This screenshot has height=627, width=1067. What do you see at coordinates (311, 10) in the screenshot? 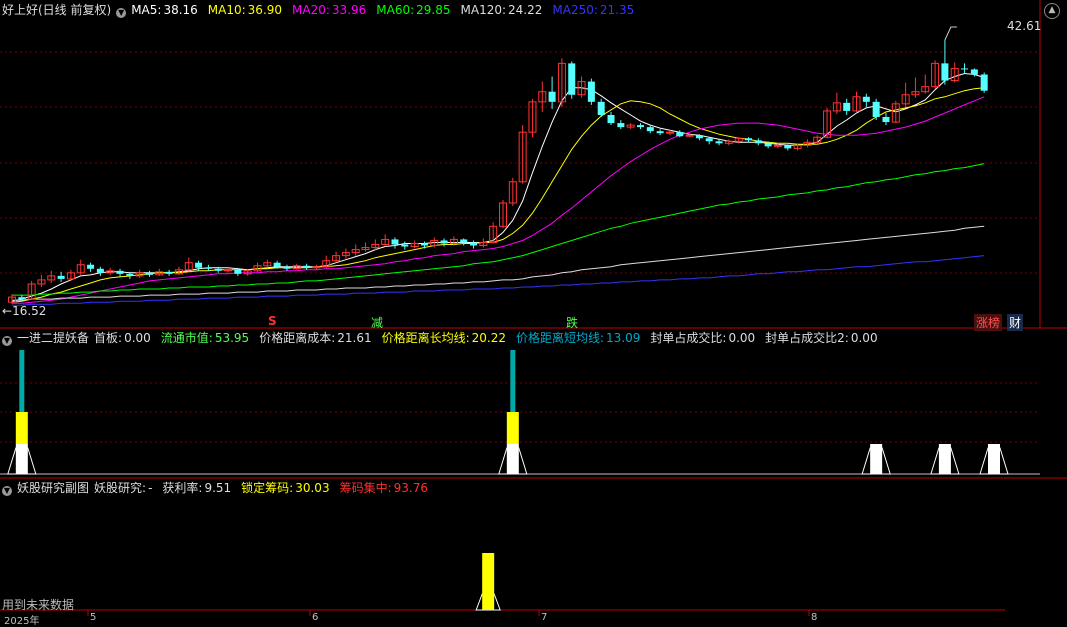
I see `ma-item-label: MA20:` at bounding box center [311, 10].